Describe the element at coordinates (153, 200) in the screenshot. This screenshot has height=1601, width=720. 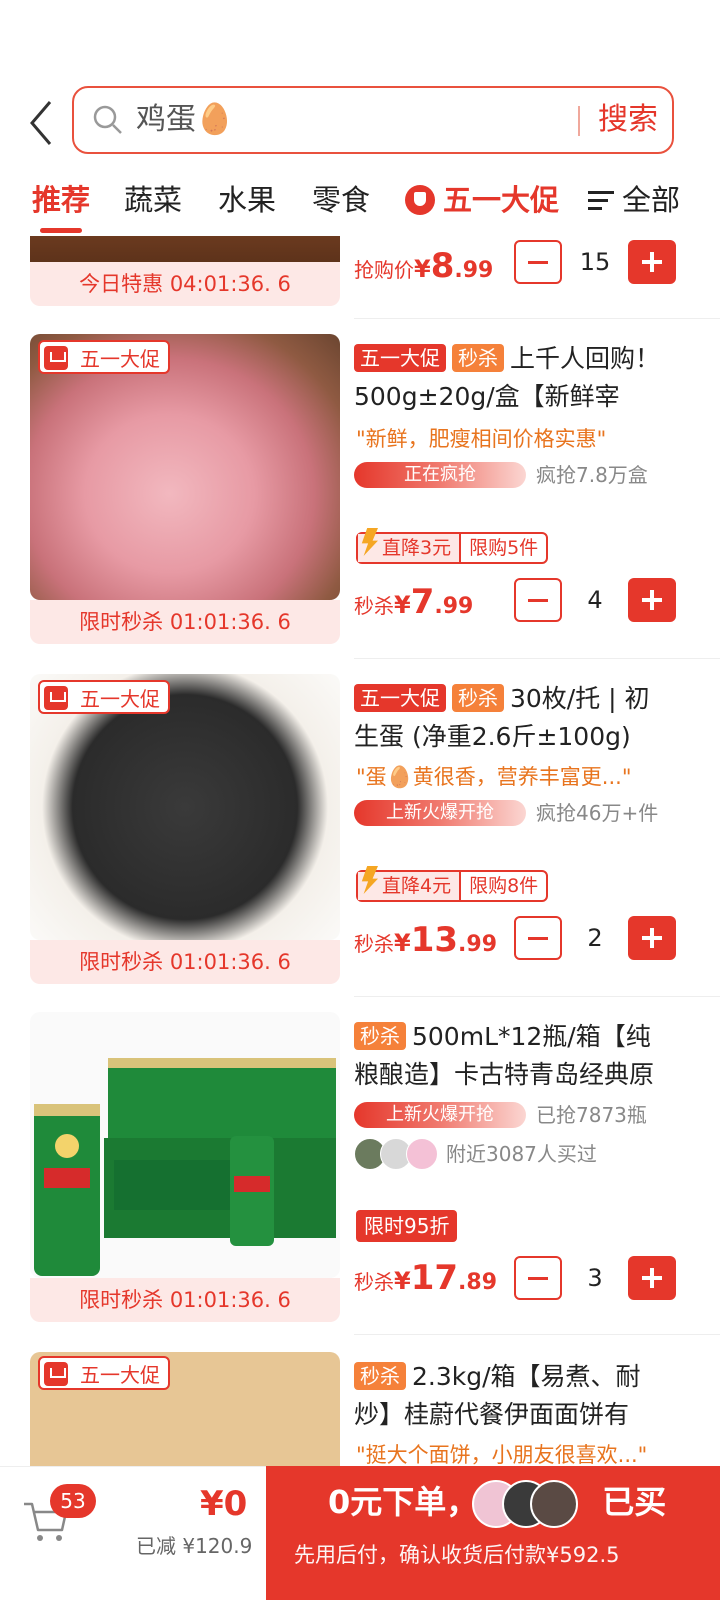
I see `tab-vegetables: 蔬菜` at that location.